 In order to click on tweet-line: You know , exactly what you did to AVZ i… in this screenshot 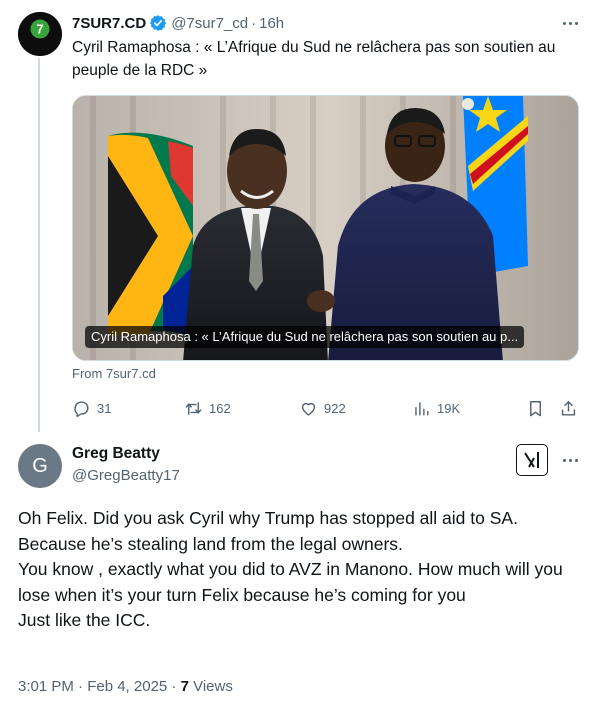, I will do `click(290, 582)`.